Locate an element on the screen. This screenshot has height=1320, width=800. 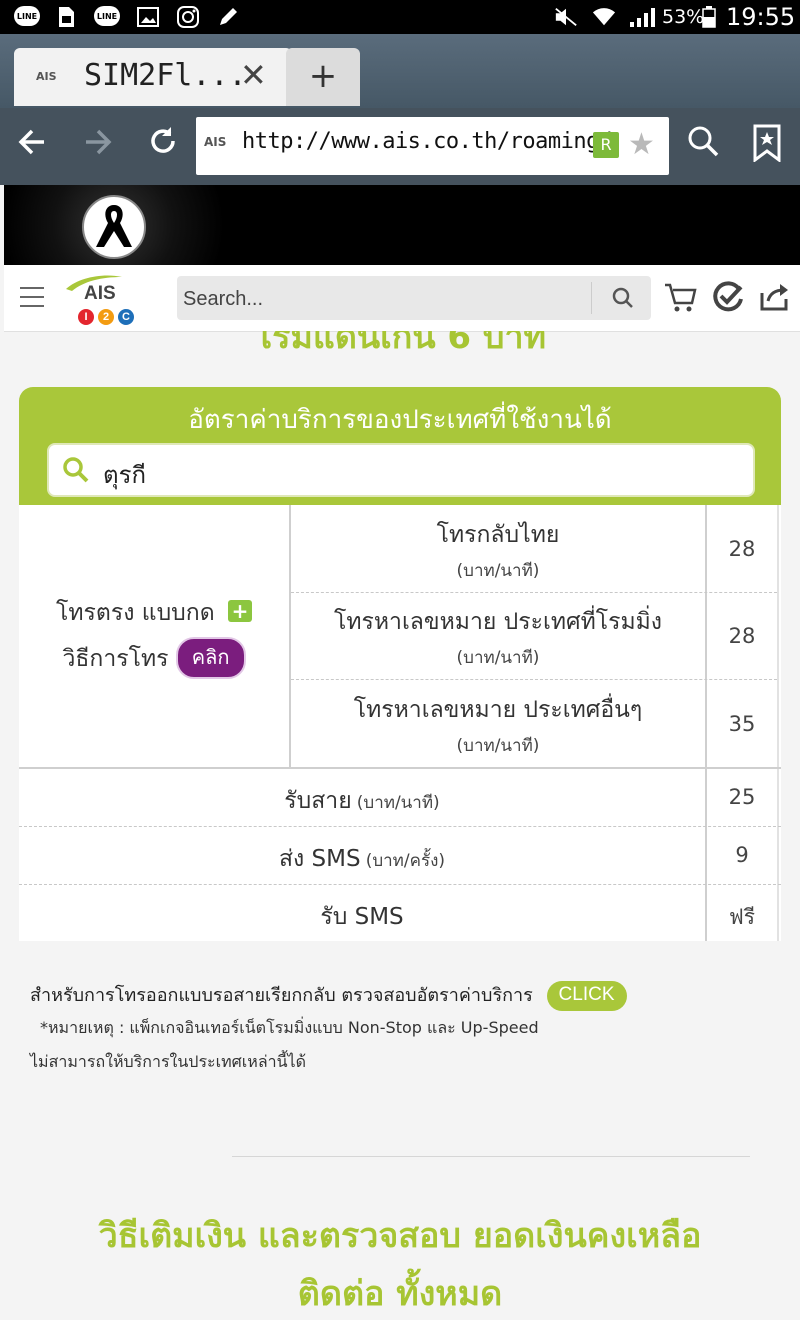
search-input is located at coordinates (383, 299).